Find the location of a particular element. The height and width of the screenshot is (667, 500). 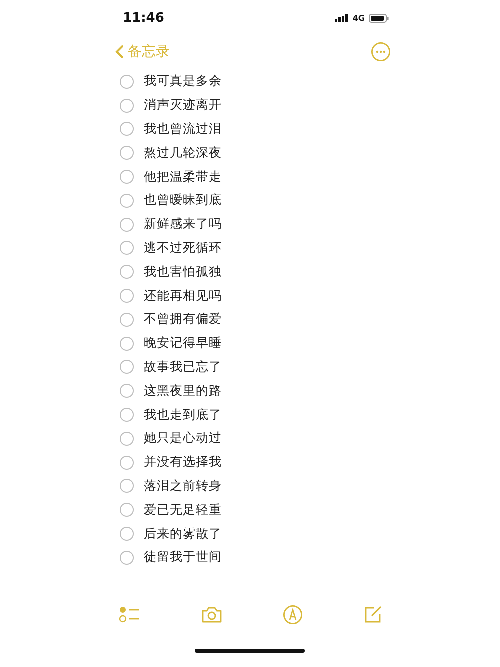

more-icon is located at coordinates (381, 52).